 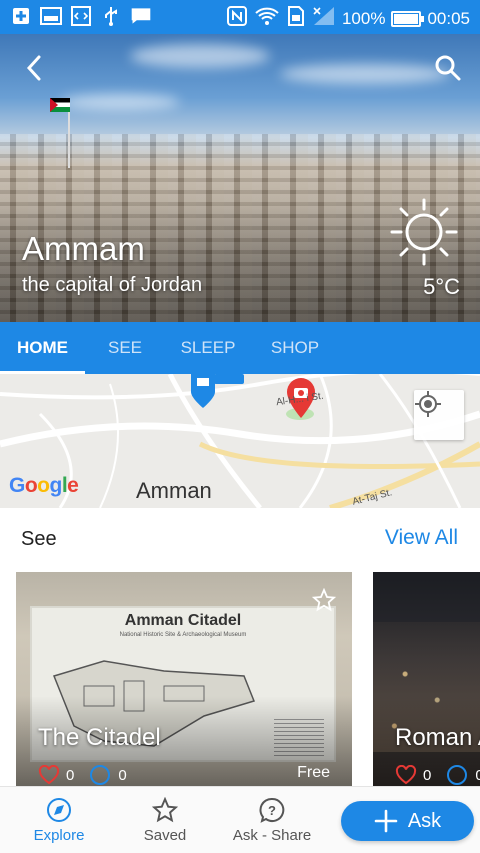 I want to click on jordan-flag, so click(x=60, y=105).